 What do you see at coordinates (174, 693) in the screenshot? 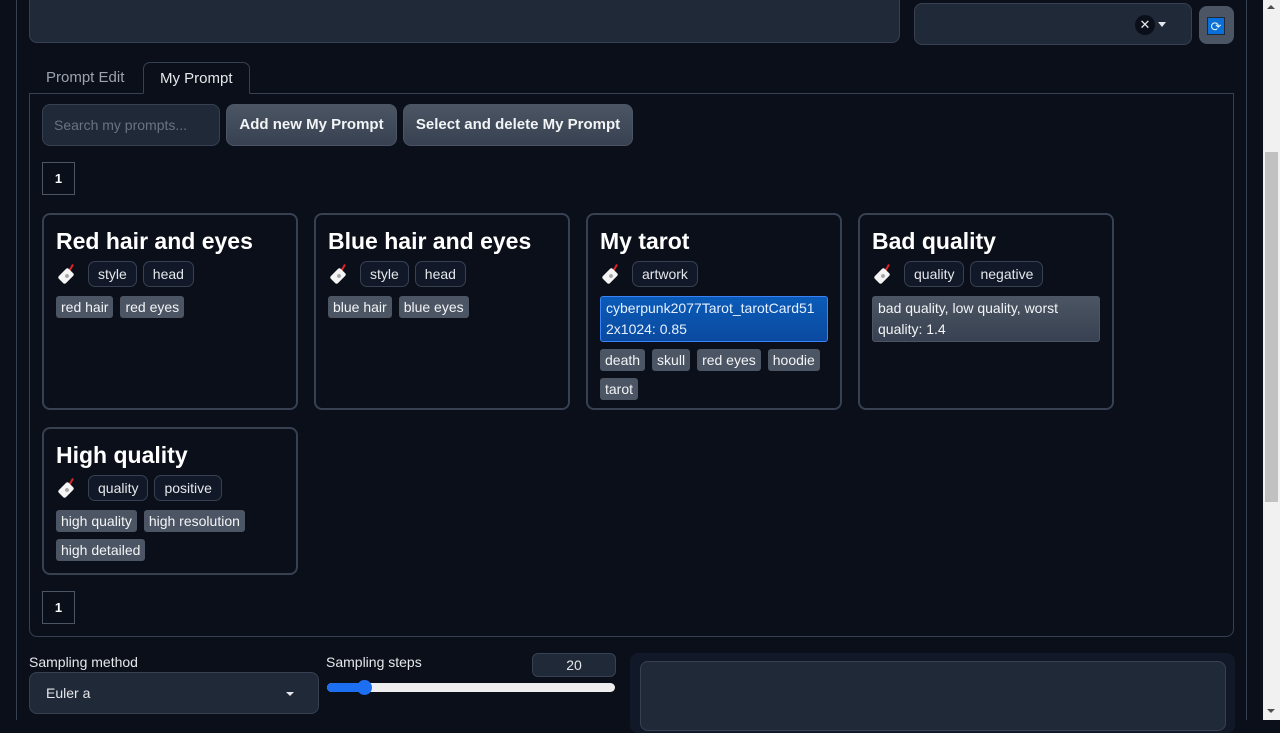
I see `sampling-method-select: Euler a` at bounding box center [174, 693].